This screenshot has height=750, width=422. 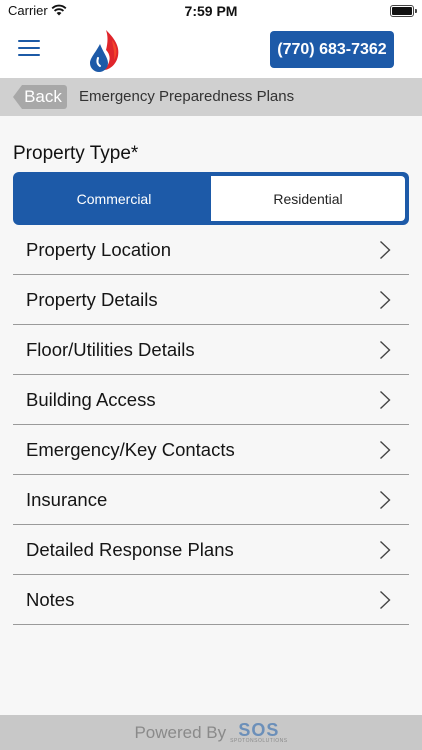 I want to click on list-item-label: Building Access, so click(x=91, y=399).